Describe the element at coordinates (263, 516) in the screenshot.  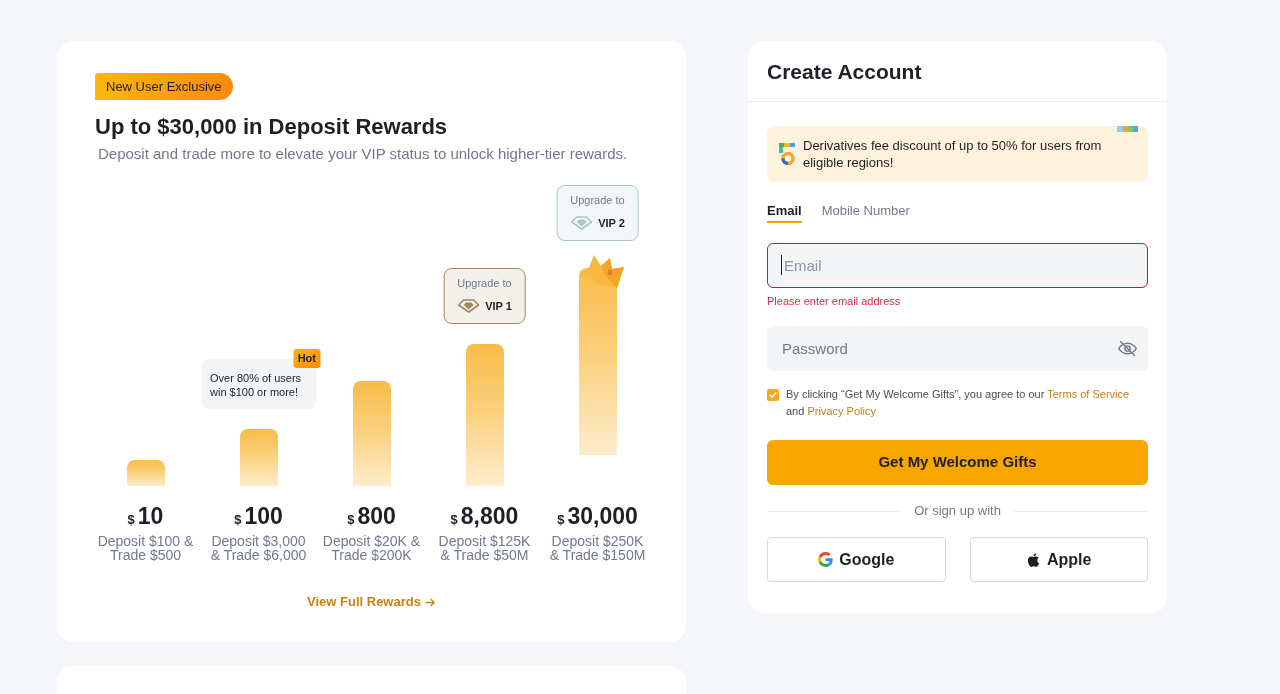
I see `reward-amount: 100` at that location.